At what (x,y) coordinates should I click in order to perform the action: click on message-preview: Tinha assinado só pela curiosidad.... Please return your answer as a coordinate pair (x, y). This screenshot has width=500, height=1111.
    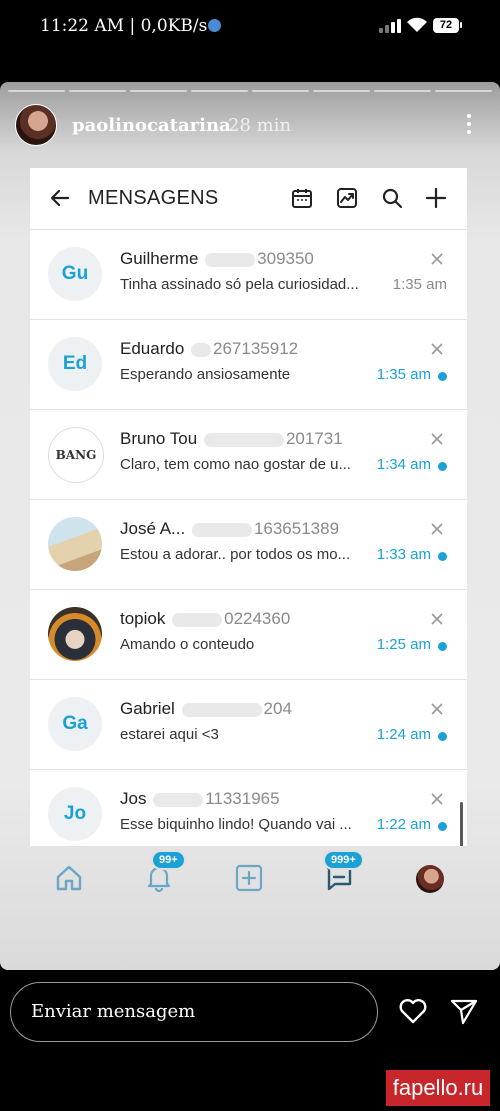
    Looking at the image, I should click on (239, 284).